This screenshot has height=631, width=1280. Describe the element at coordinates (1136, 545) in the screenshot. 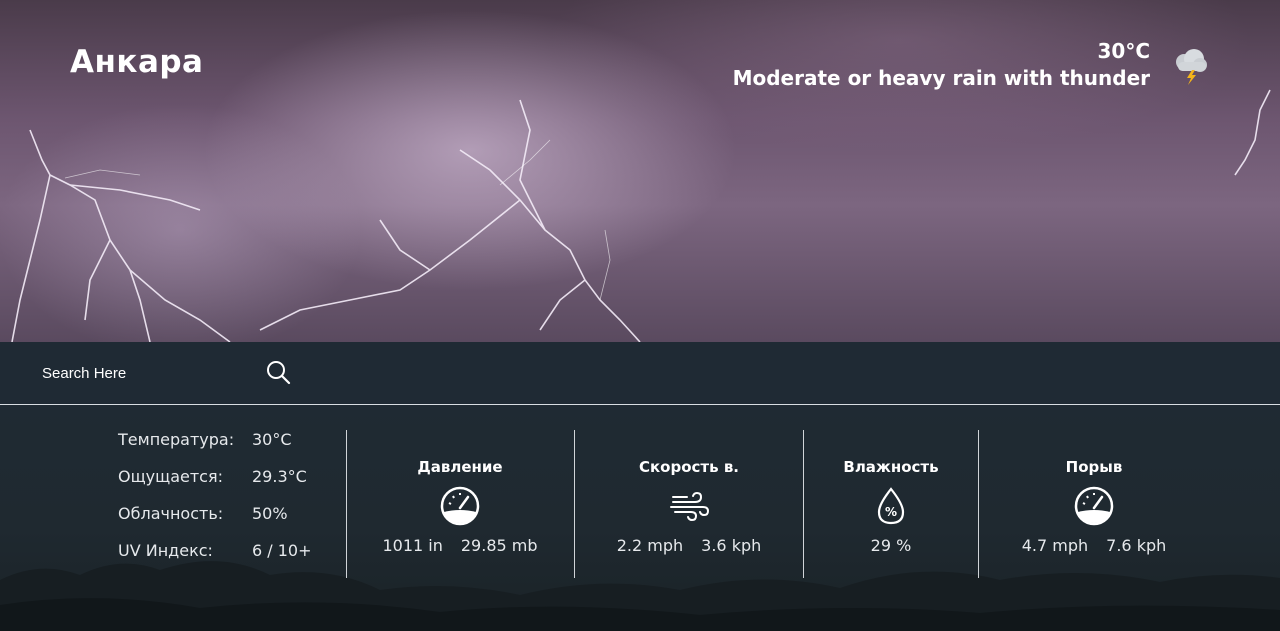

I see `gust-value-kph: 7.6 kph` at that location.